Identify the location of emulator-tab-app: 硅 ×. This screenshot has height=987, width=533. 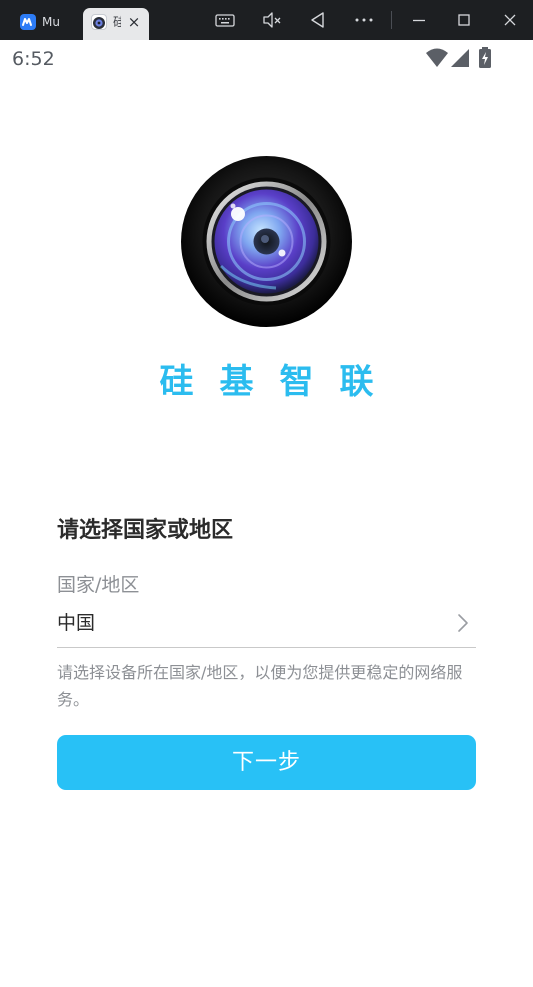
(116, 24).